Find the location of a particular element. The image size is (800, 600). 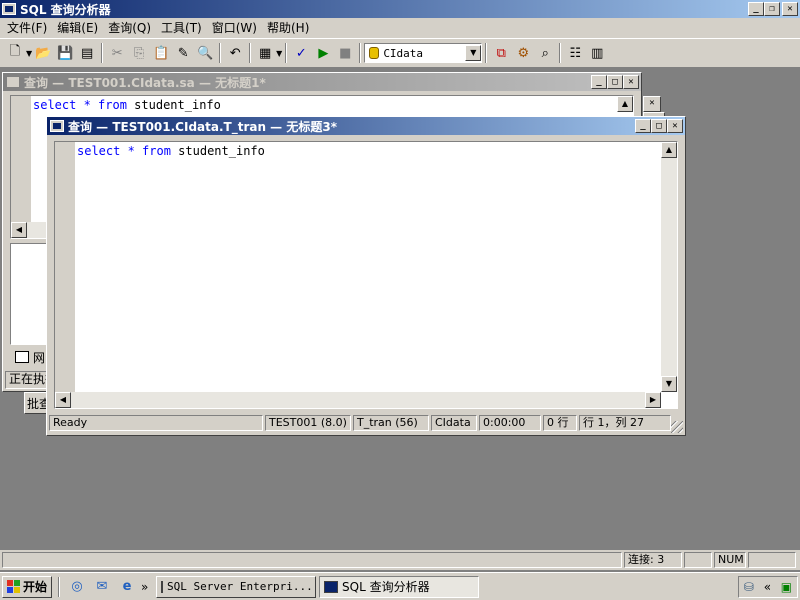

tray-chevron: « is located at coordinates (767, 587).